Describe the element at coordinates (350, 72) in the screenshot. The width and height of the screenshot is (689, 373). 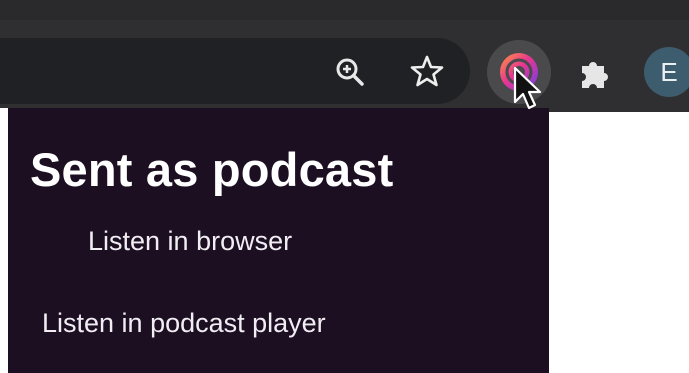
I see `zoom-in-icon` at that location.